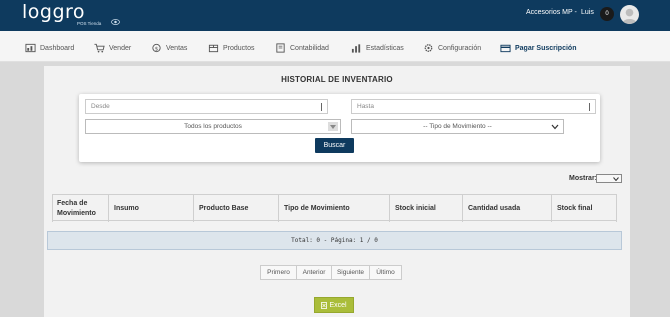 The width and height of the screenshot is (670, 317). Describe the element at coordinates (629, 14) in the screenshot. I see `avatar` at that location.